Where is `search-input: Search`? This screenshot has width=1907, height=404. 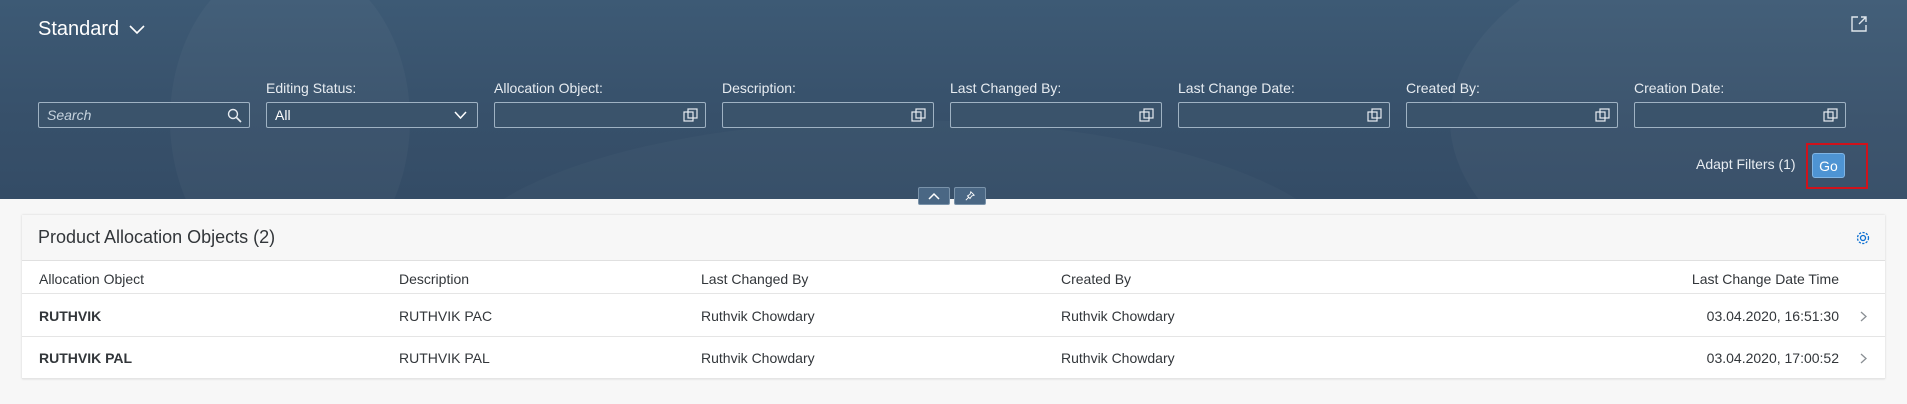
search-input: Search is located at coordinates (144, 115).